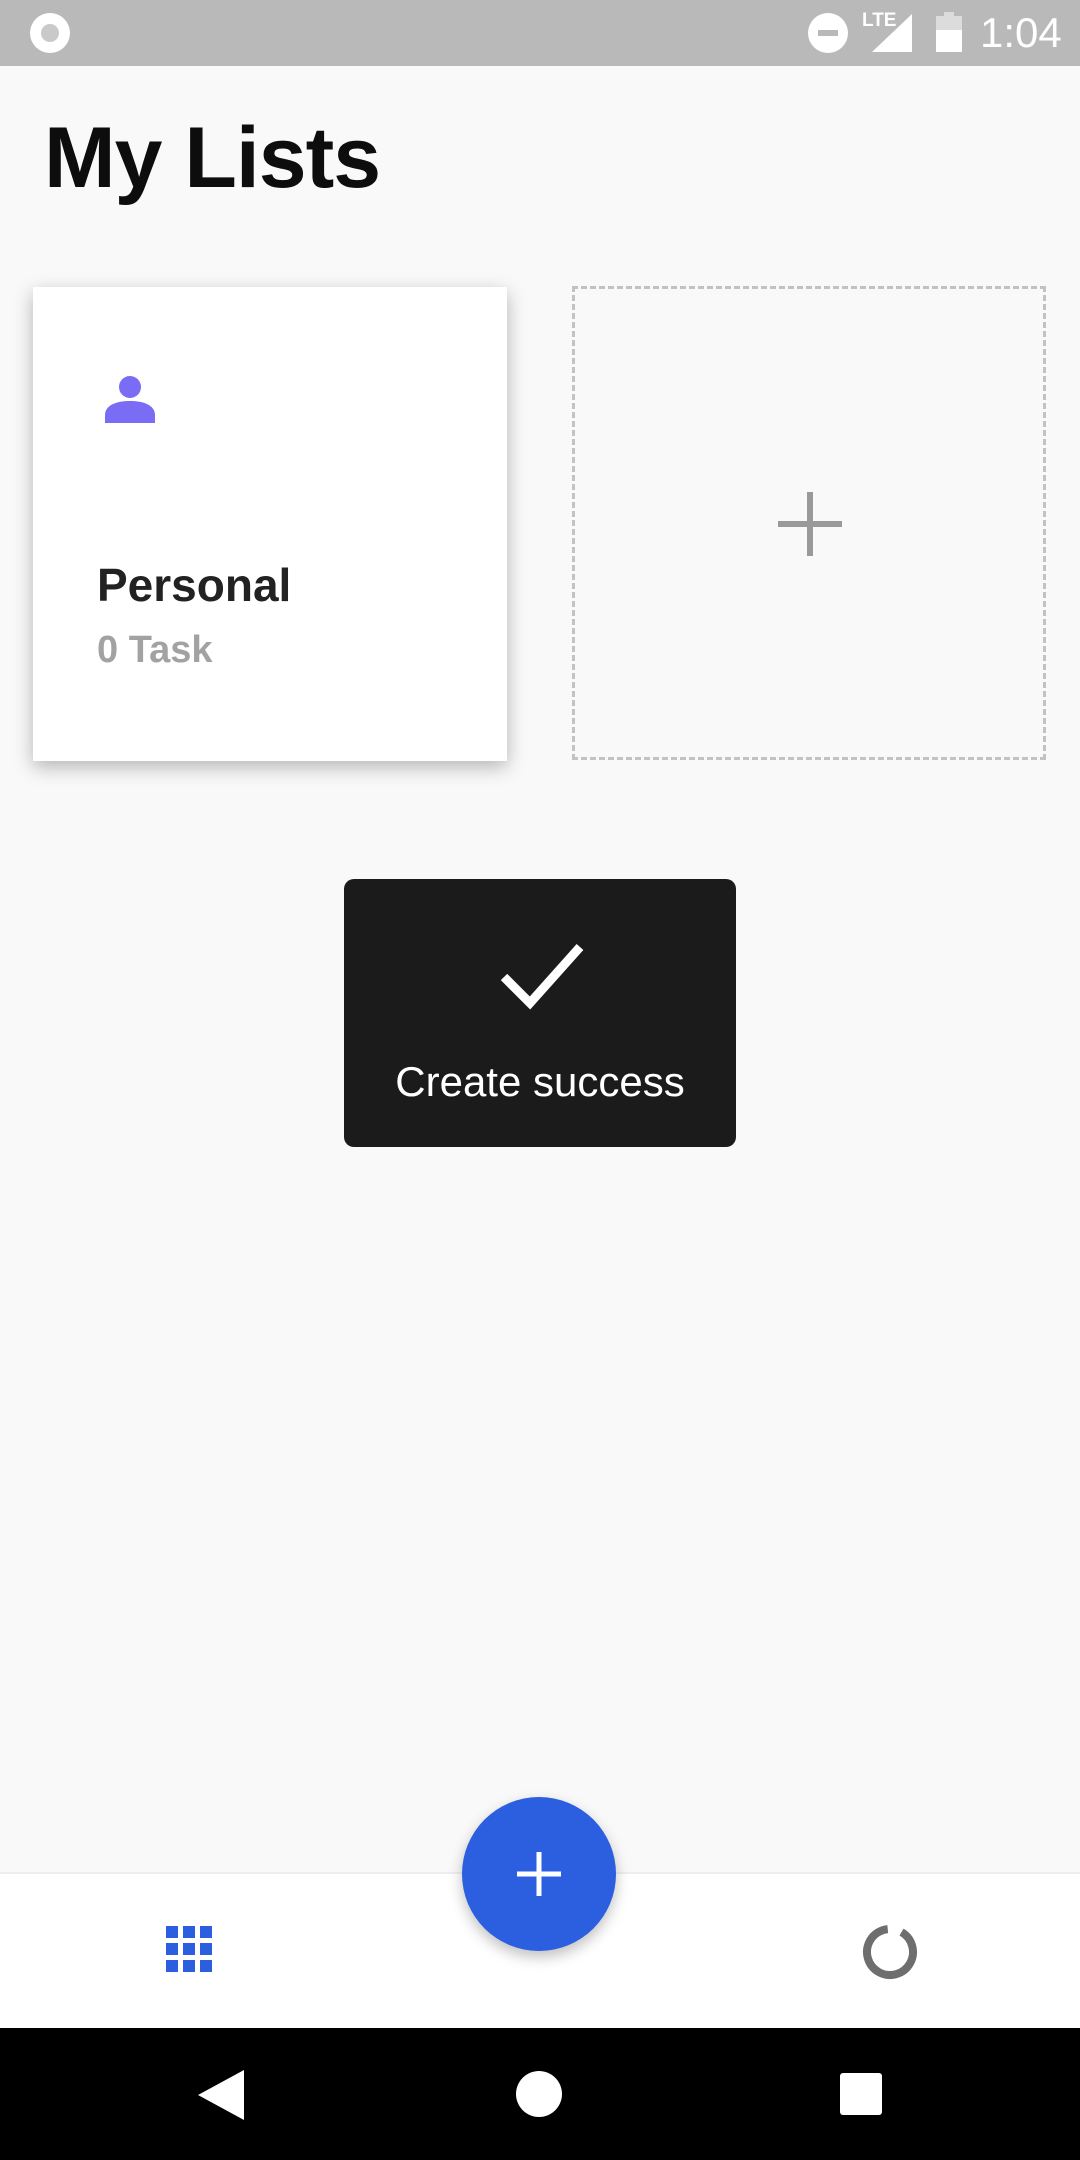 The height and width of the screenshot is (2160, 1080). What do you see at coordinates (949, 32) in the screenshot?
I see `battery-icon` at bounding box center [949, 32].